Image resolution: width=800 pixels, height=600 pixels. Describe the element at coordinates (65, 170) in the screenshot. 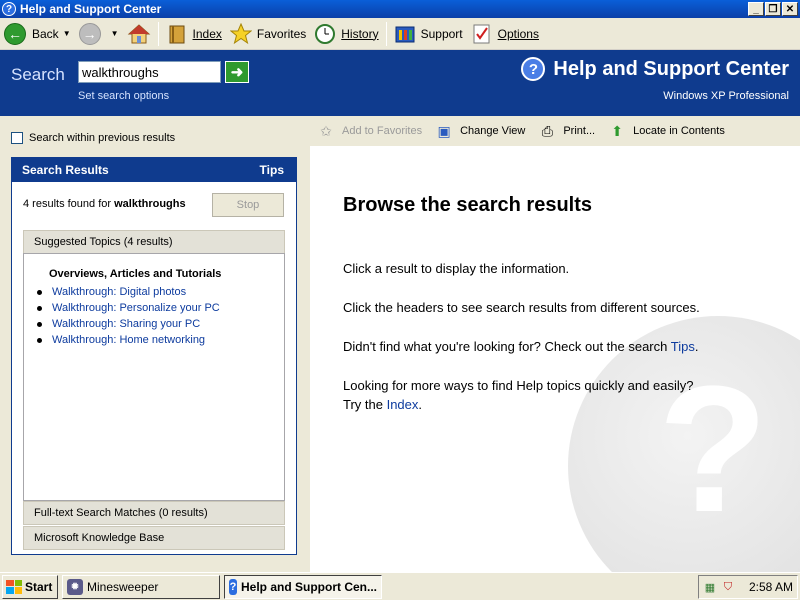

I see `results-title: Search Results` at that location.